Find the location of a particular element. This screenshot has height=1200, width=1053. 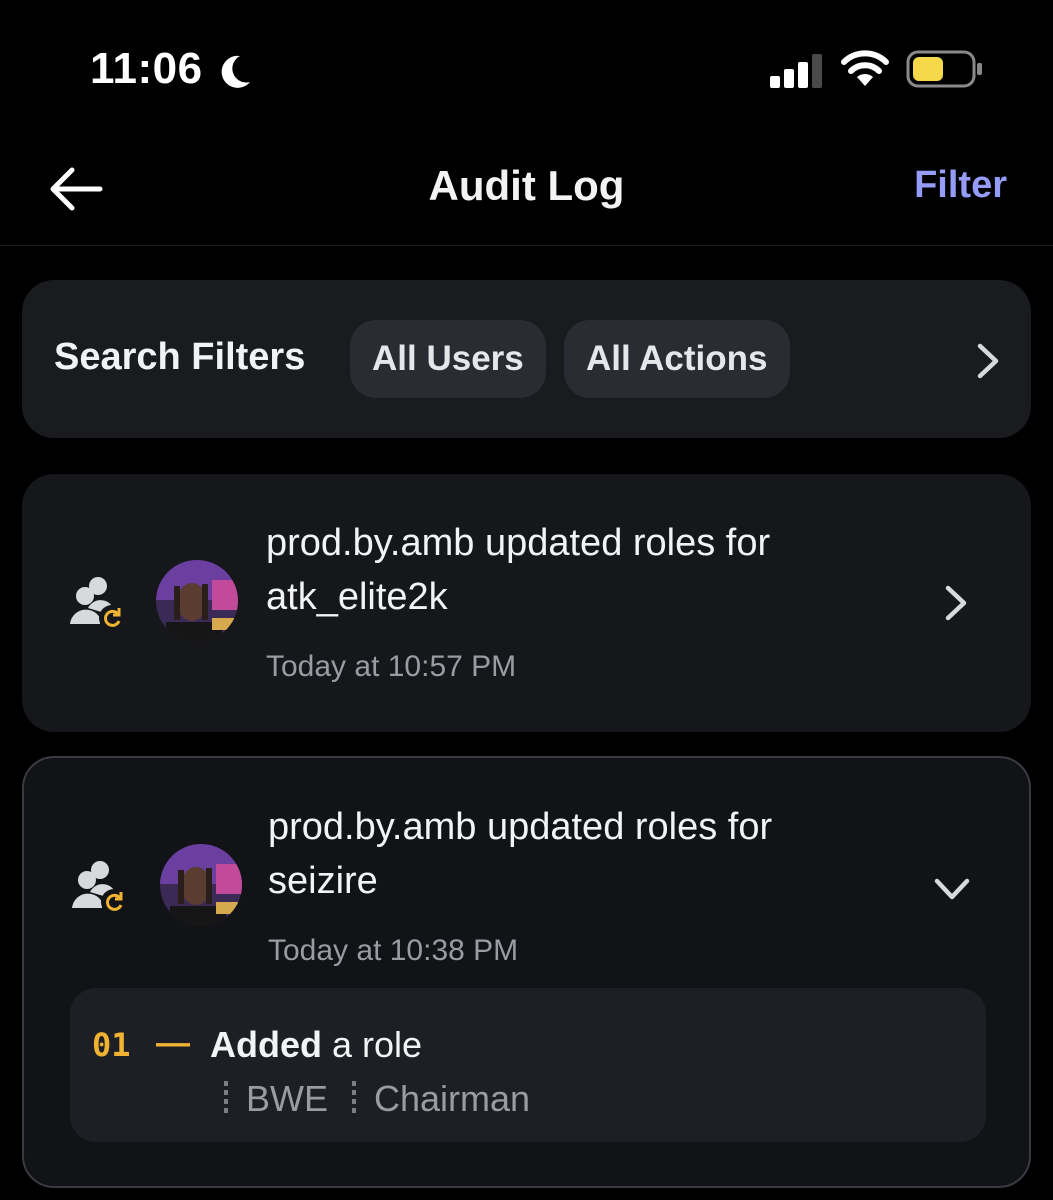

filter-button: Filter is located at coordinates (960, 185).